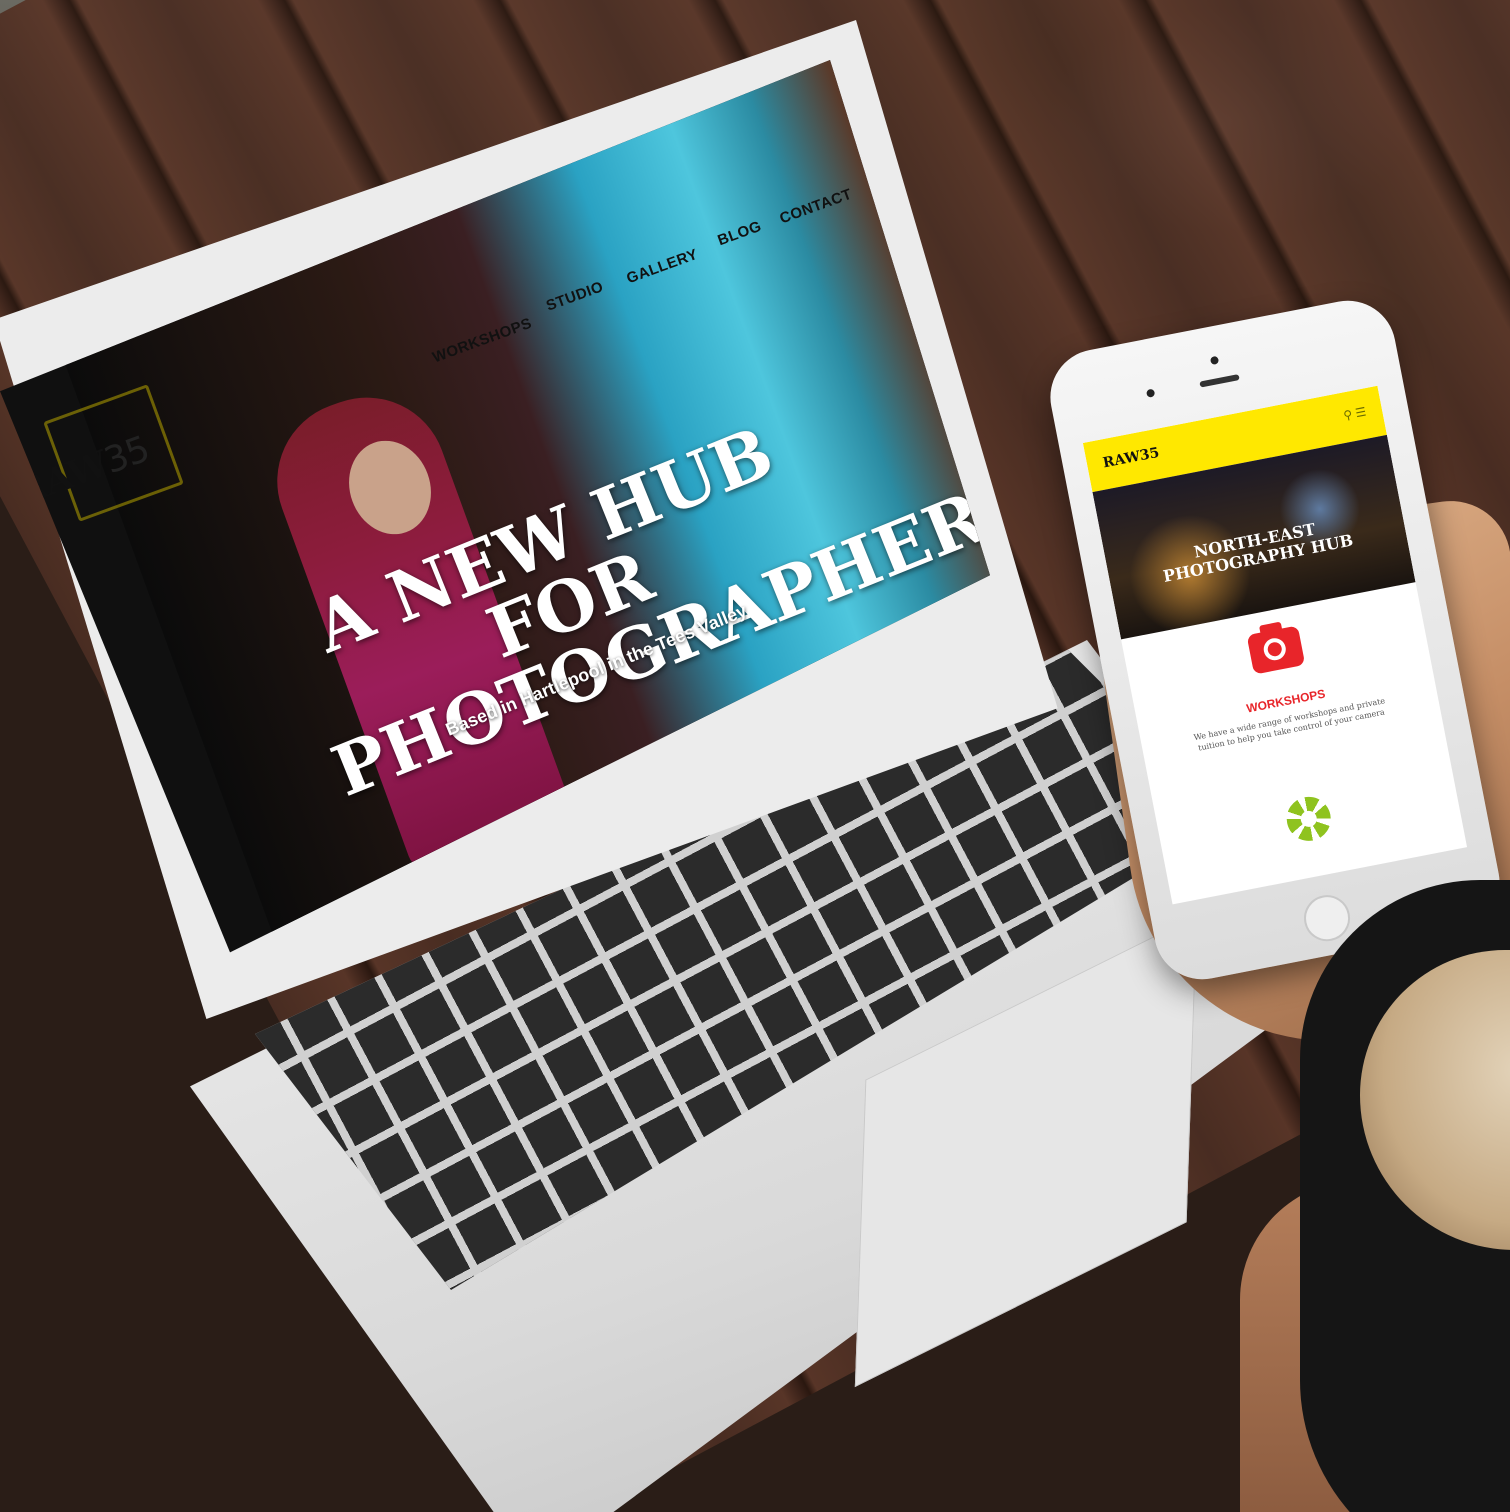 This screenshot has height=1512, width=1510. Describe the element at coordinates (1276, 650) in the screenshot. I see `camera-icon` at that location.